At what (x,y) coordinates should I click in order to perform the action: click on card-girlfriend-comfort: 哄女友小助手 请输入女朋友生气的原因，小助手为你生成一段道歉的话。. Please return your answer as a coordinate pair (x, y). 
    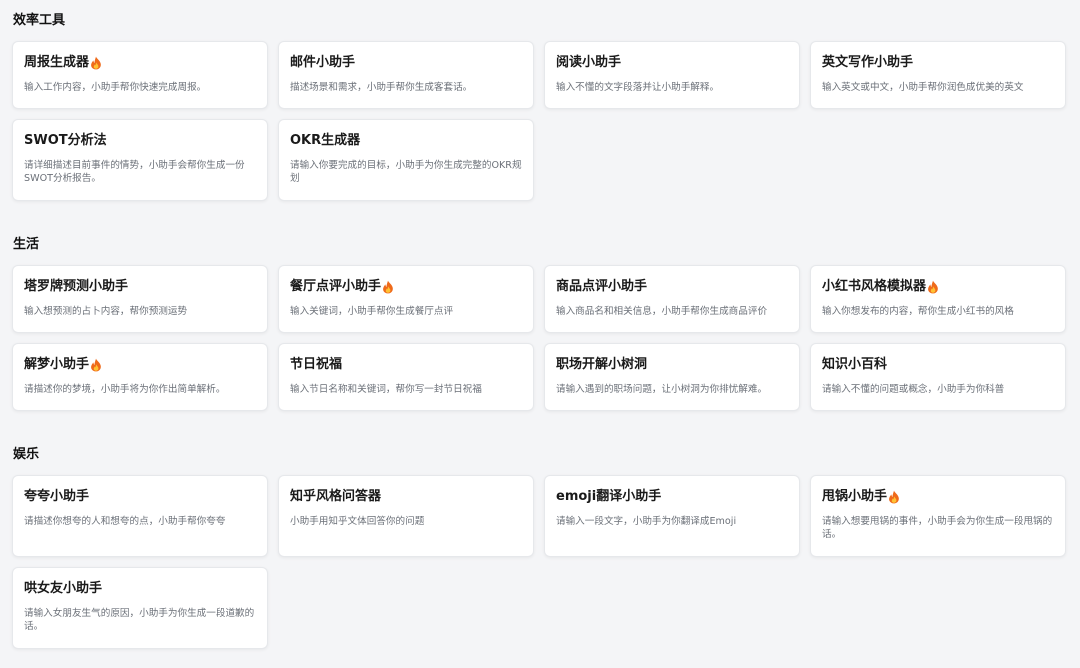
    Looking at the image, I should click on (140, 608).